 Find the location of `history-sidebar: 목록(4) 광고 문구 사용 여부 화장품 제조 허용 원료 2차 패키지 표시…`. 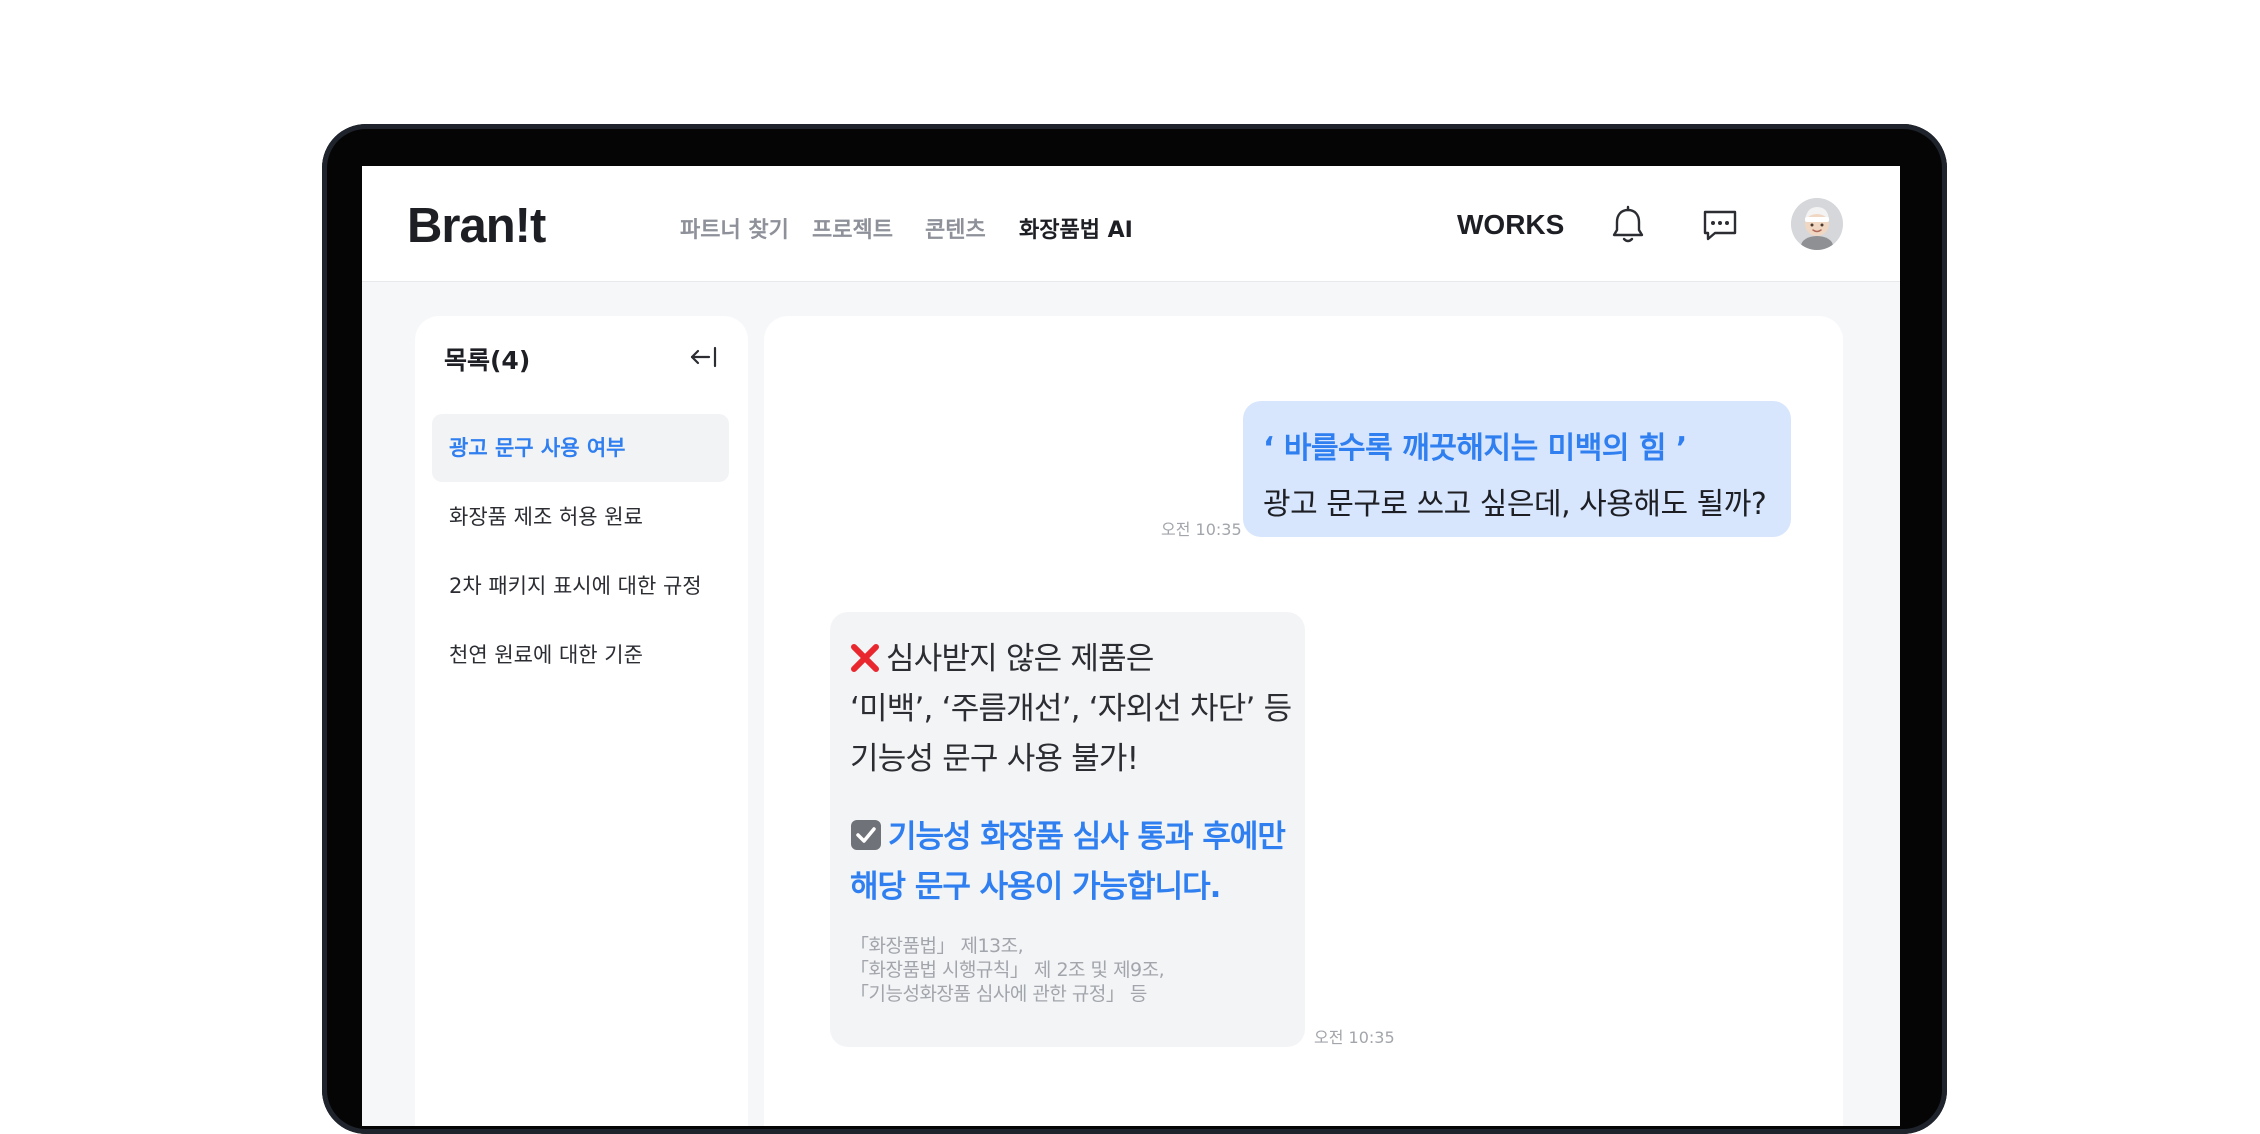

history-sidebar: 목록(4) 광고 문구 사용 여부 화장품 제조 허용 원료 2차 패키지 표시… is located at coordinates (581, 721).